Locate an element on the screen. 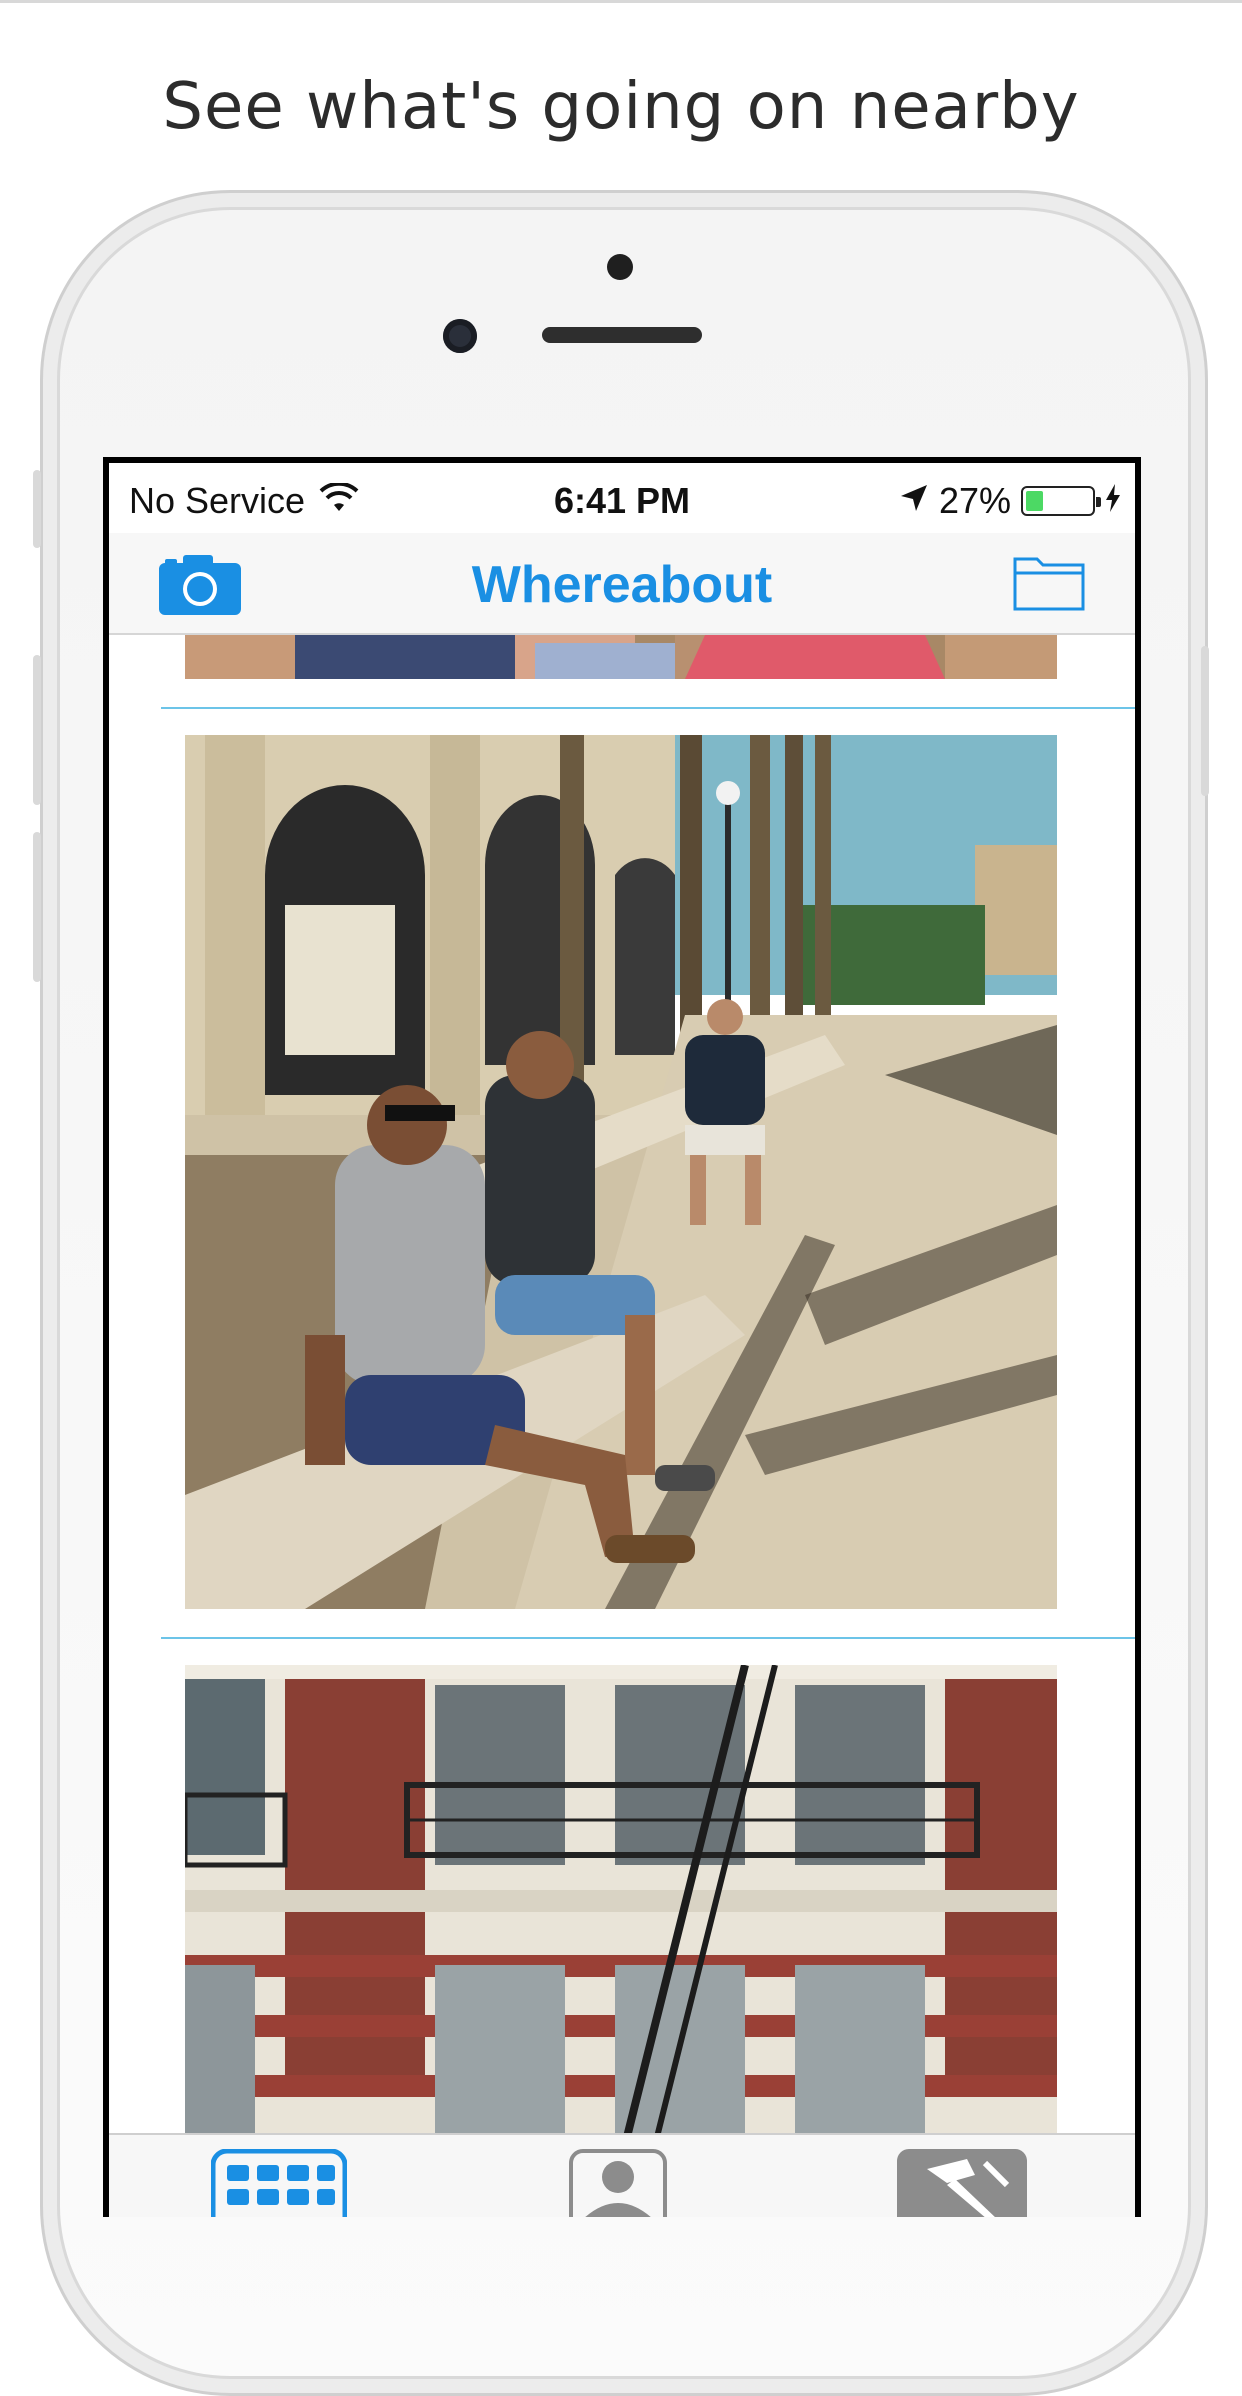 This screenshot has height=2396, width=1242. volume-down-button is located at coordinates (37, 907).